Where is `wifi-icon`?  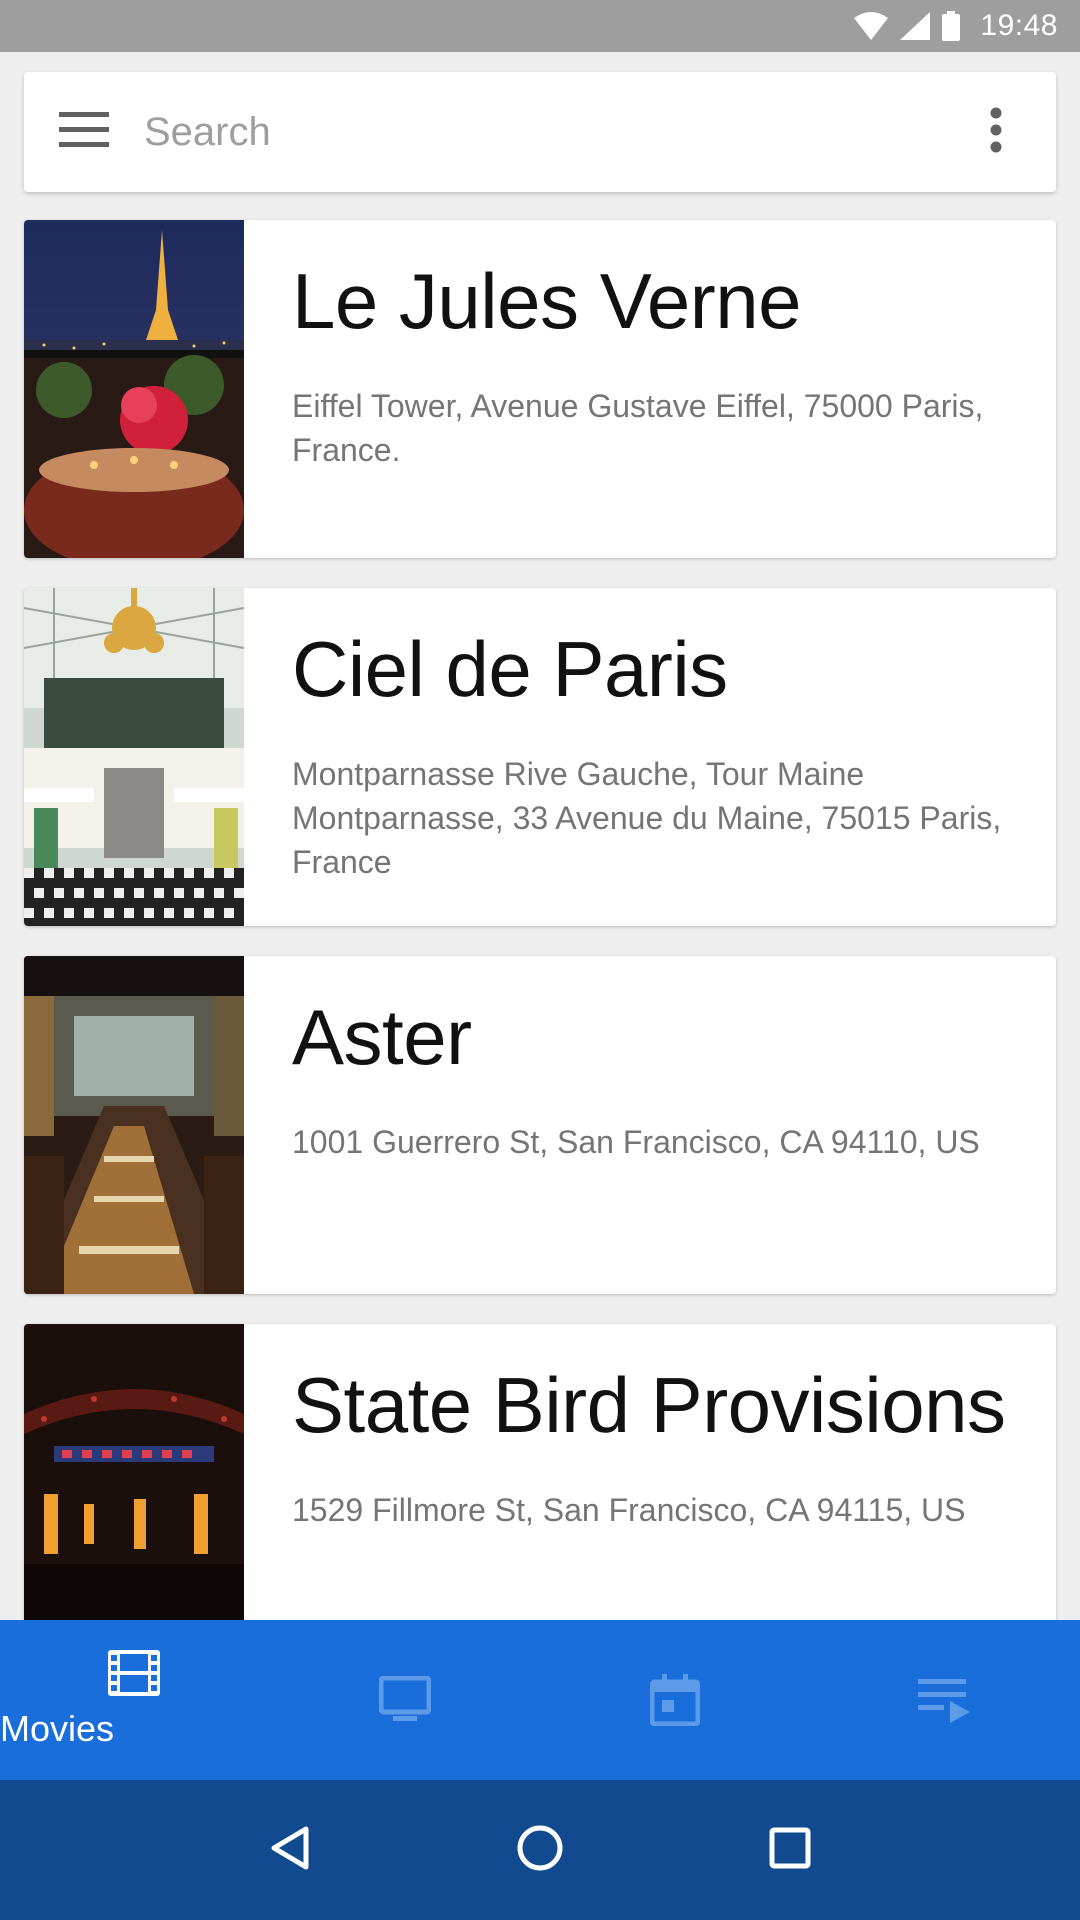 wifi-icon is located at coordinates (871, 26).